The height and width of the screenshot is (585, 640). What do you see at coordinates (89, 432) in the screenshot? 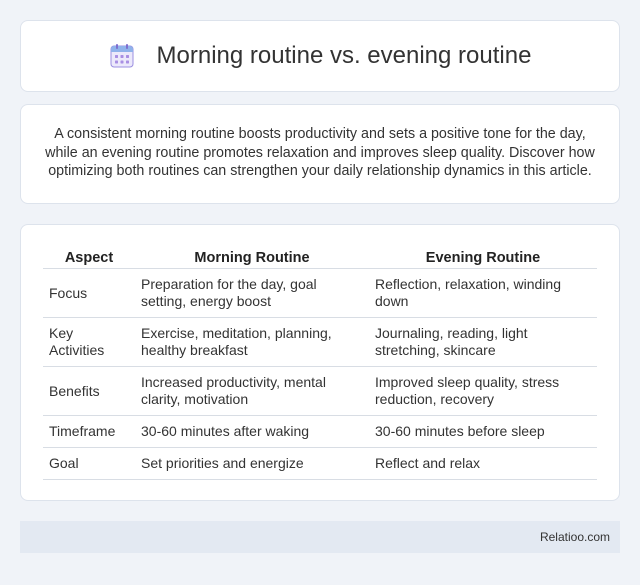
I see `table-cell-aspect: Timeframe` at bounding box center [89, 432].